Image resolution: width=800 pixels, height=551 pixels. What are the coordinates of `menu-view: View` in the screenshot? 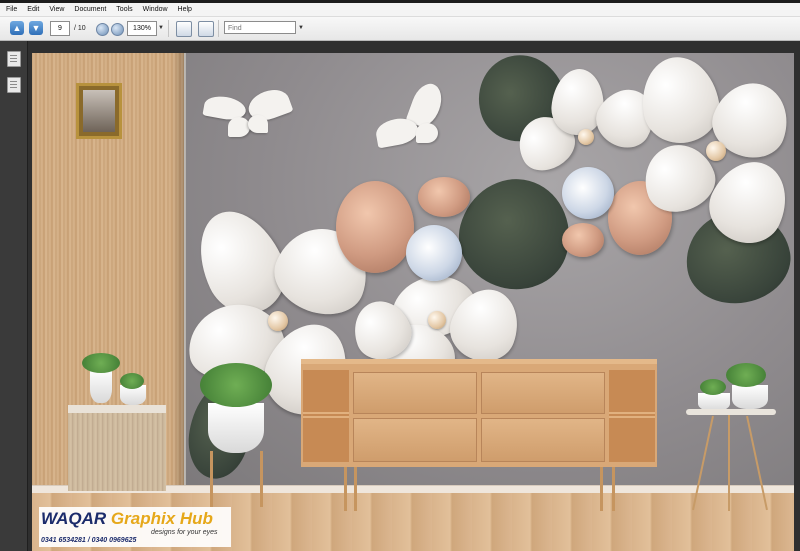 It's located at (56, 10).